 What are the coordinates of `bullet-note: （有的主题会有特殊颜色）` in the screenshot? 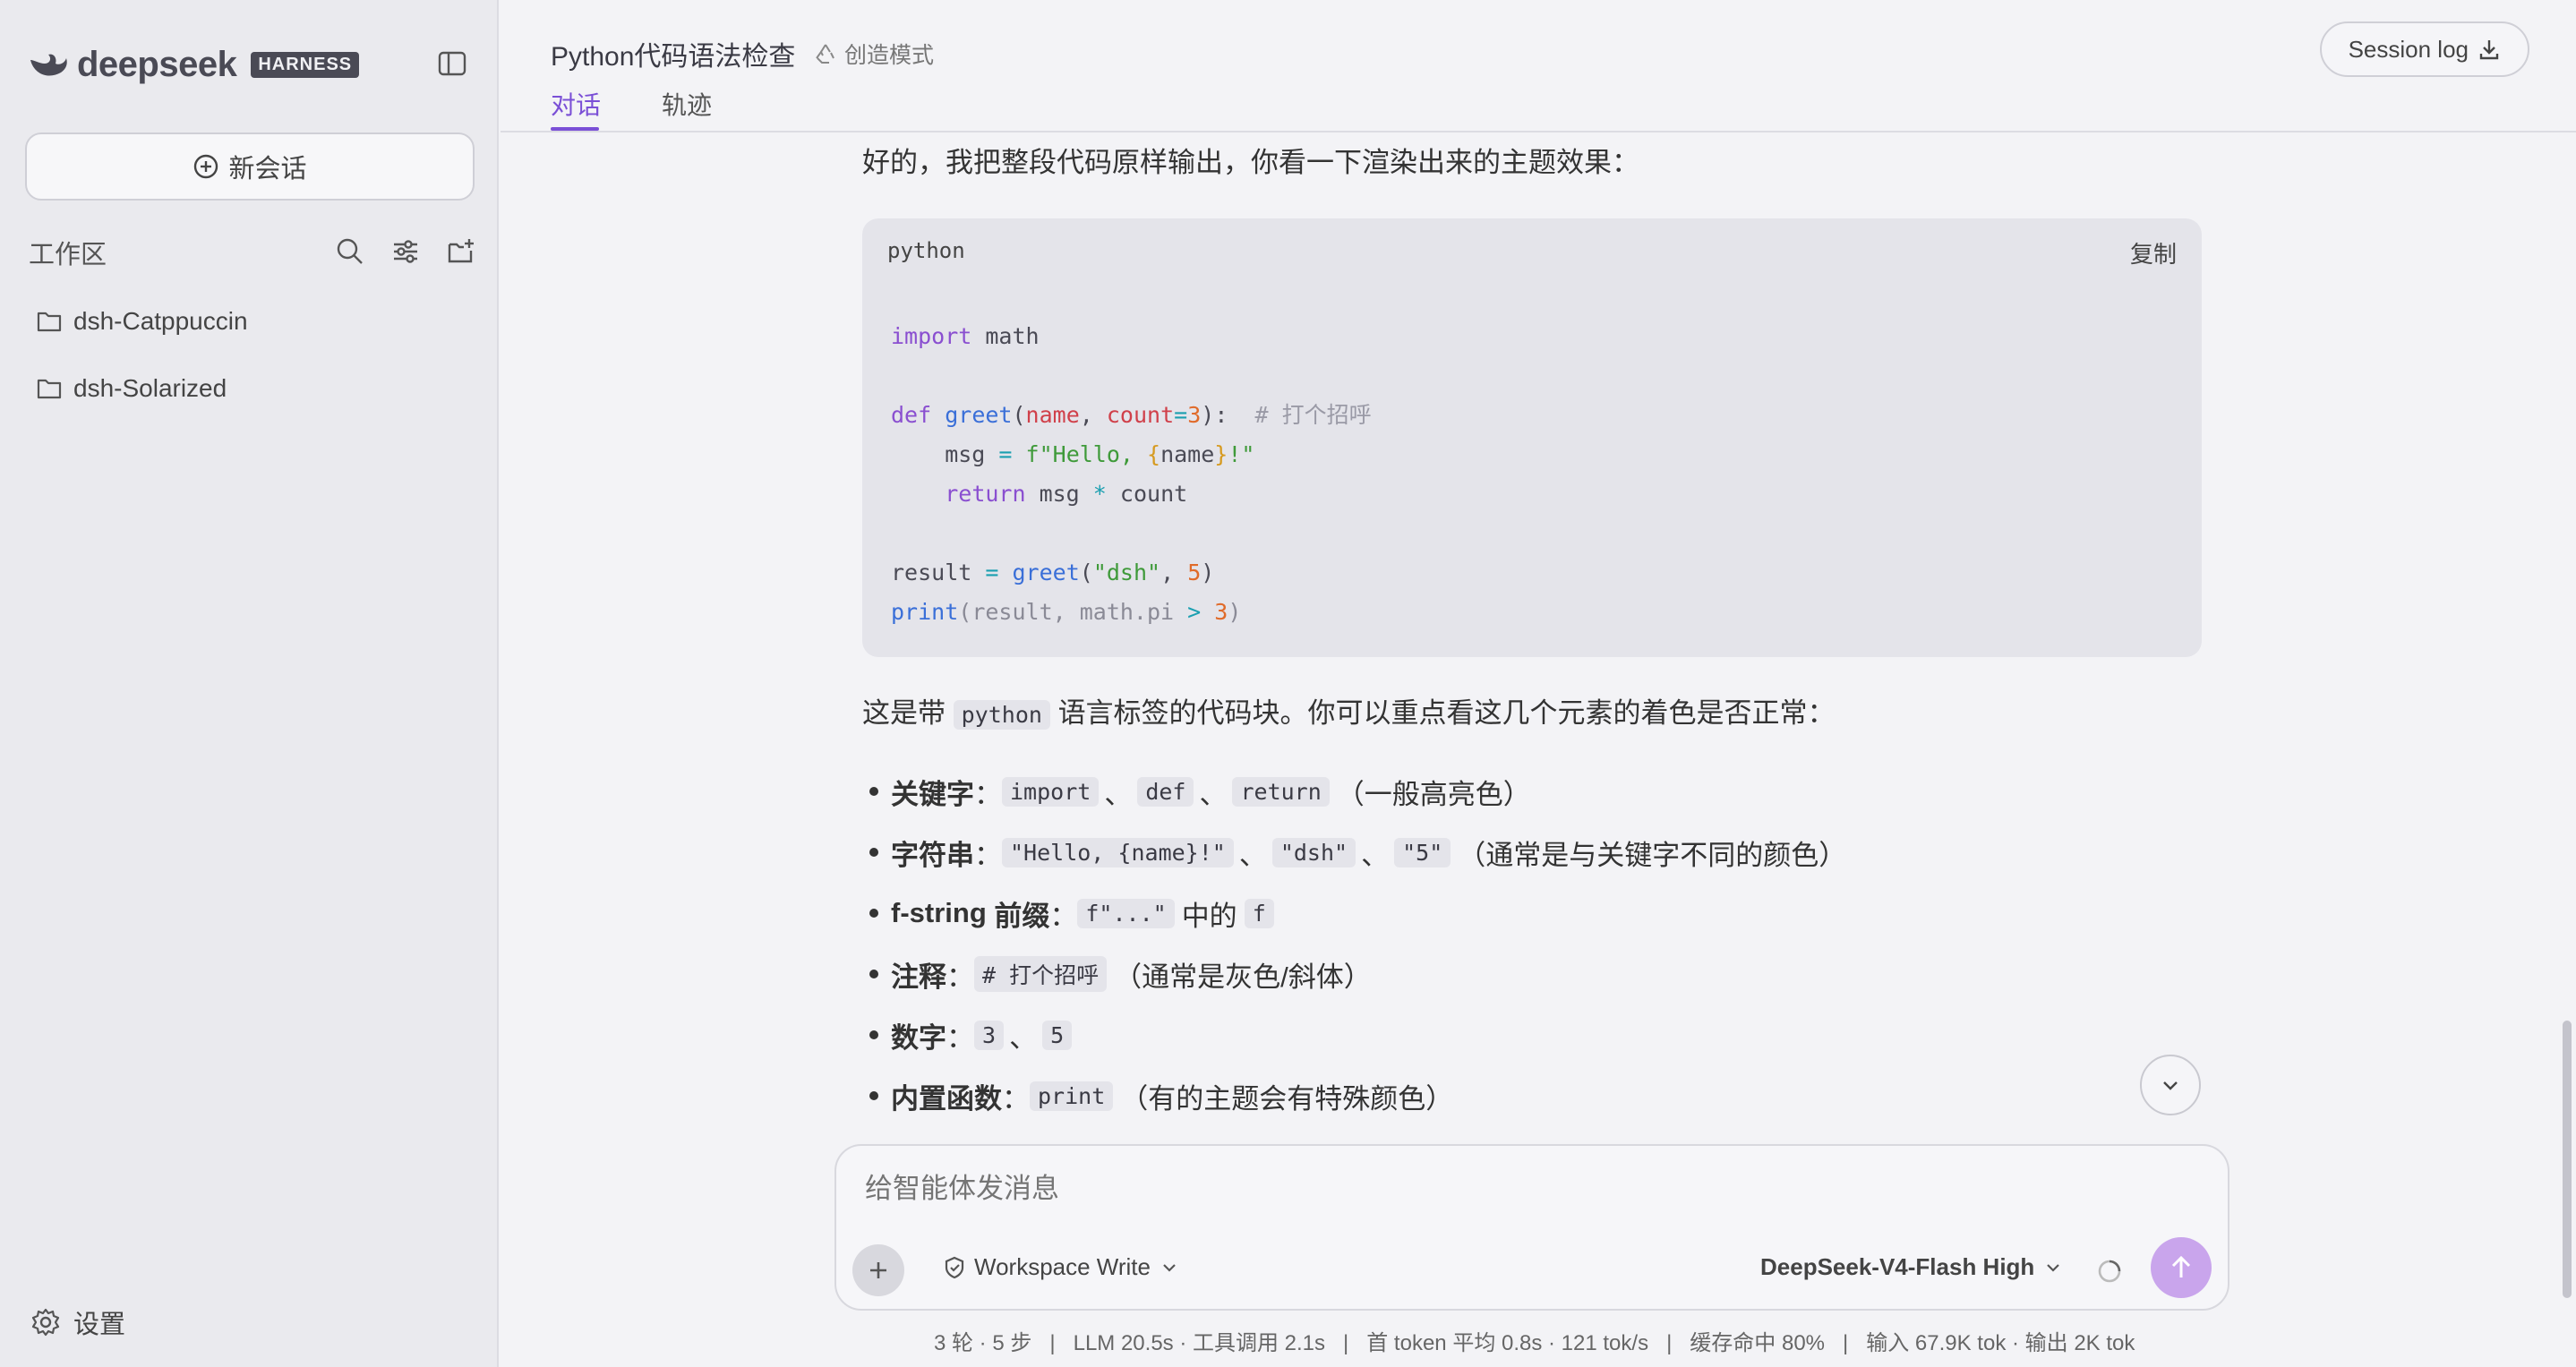 It's located at (1287, 1098).